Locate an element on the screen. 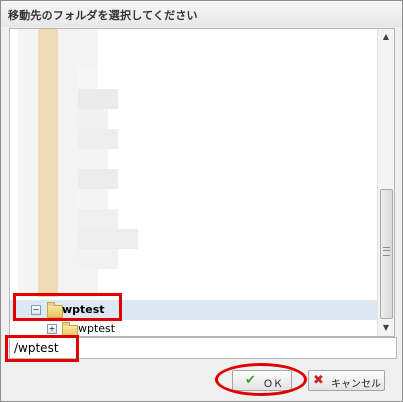  dialog-title: 移動先のフォルダを選択してください is located at coordinates (103, 15).